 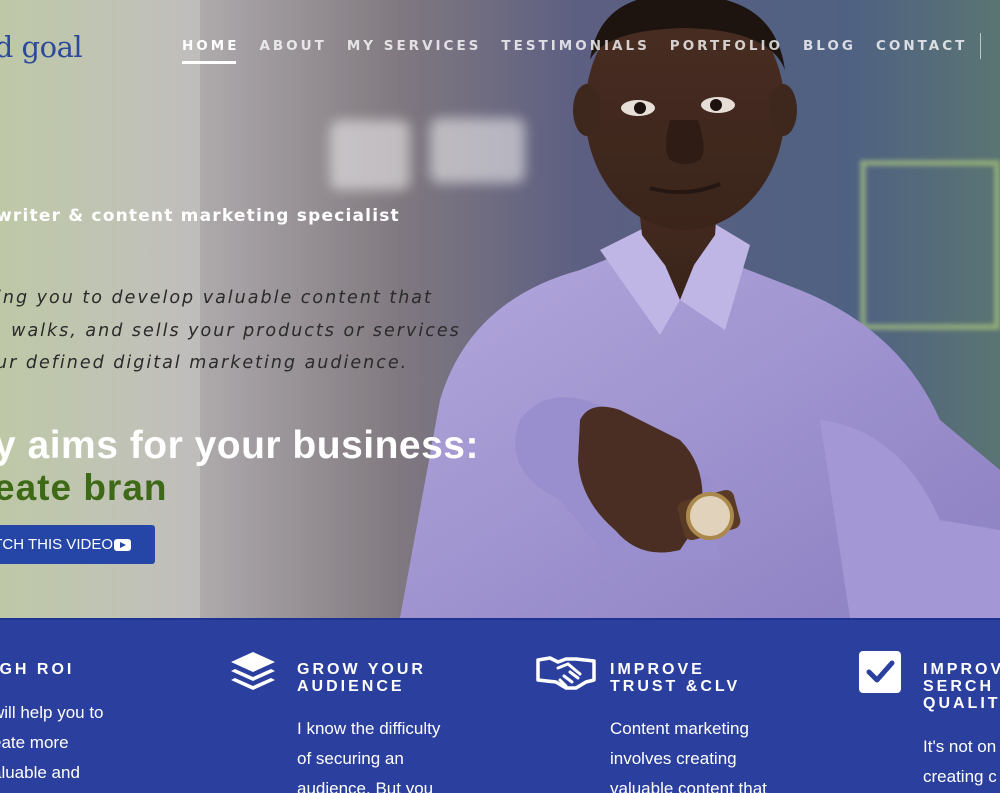 What do you see at coordinates (673, 758) in the screenshot?
I see `feature-body-line: involves creating` at bounding box center [673, 758].